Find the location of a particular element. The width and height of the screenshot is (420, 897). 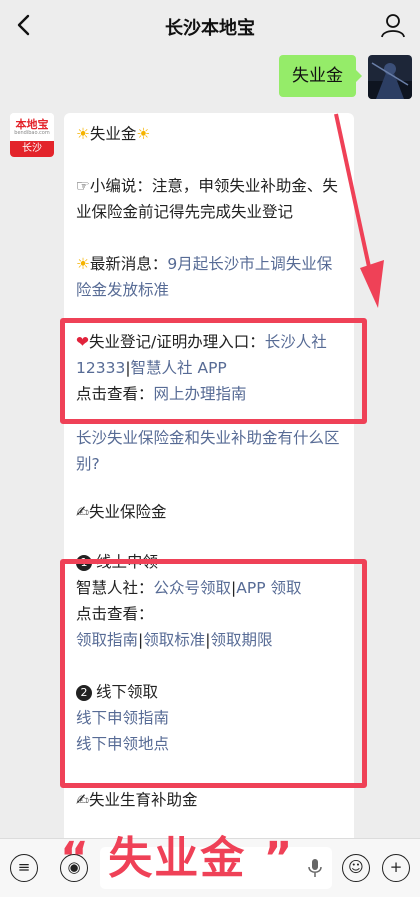

top-bar: 长沙本地宝 is located at coordinates (210, 26).